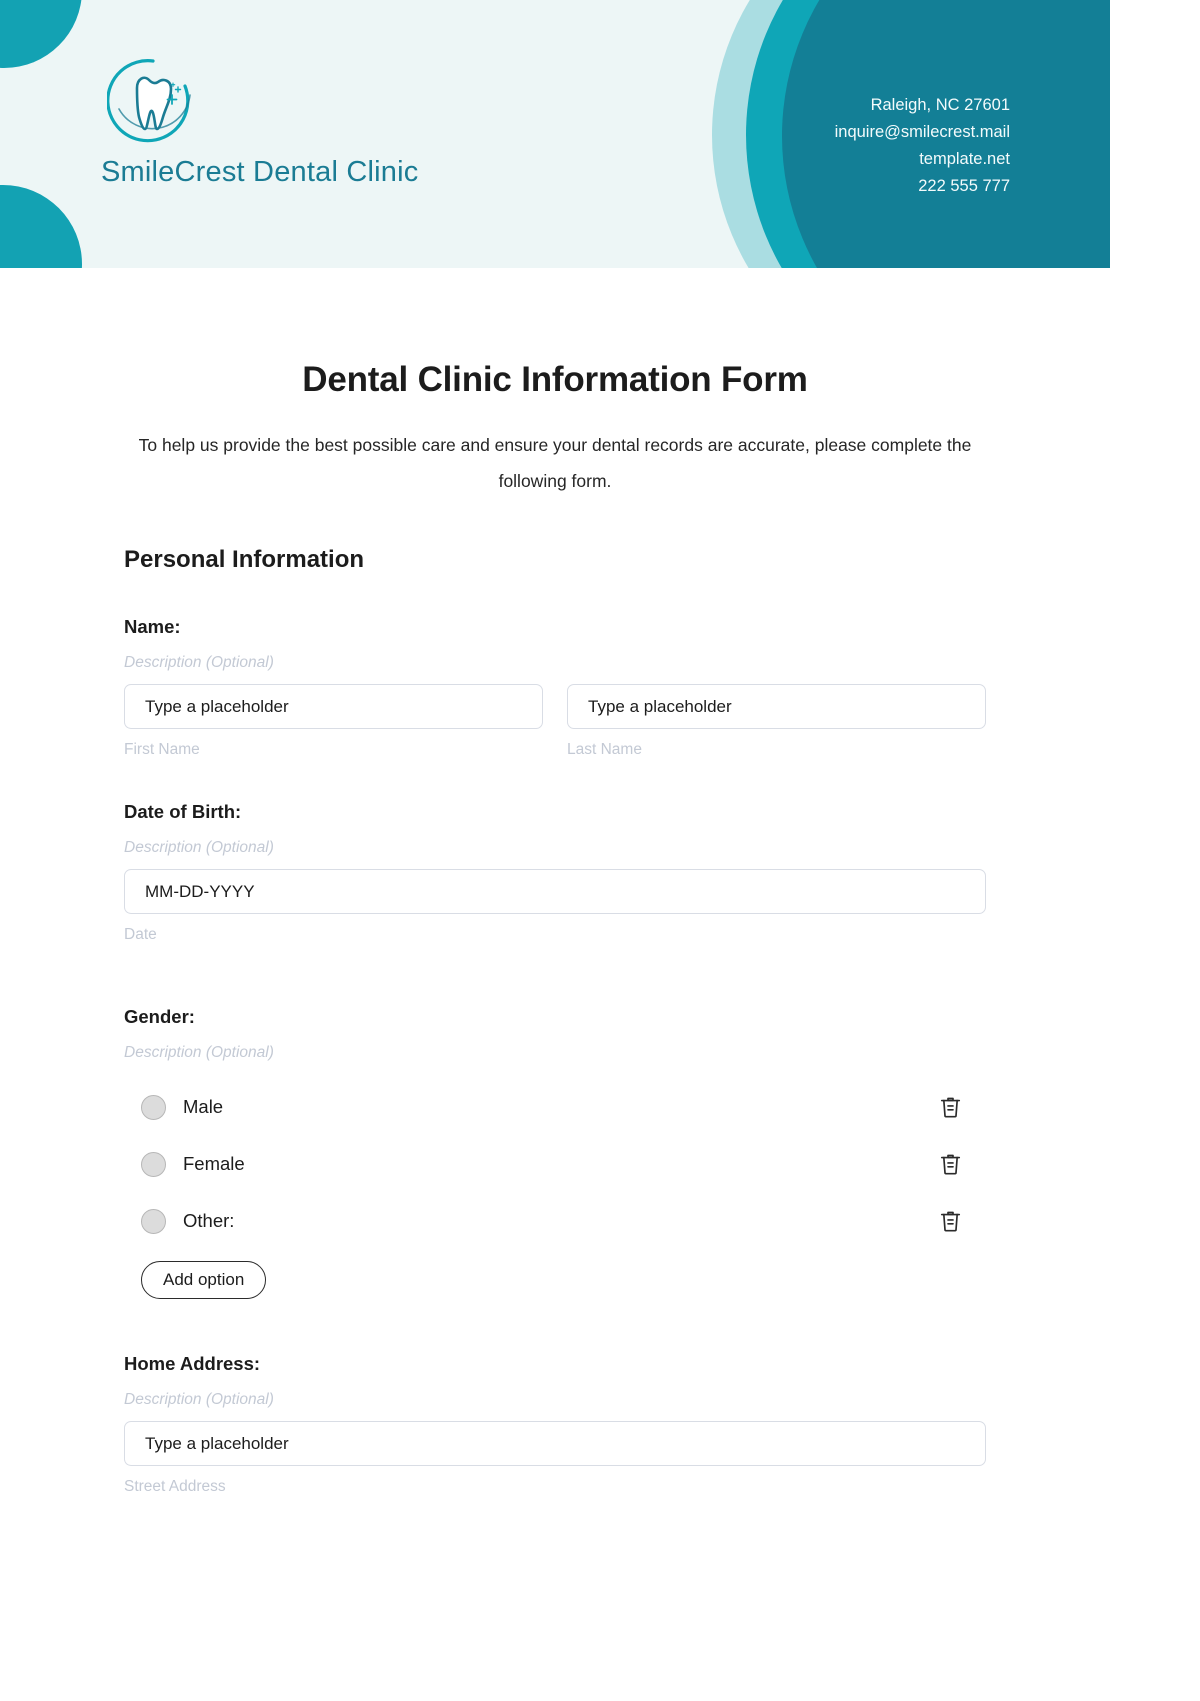 The height and width of the screenshot is (1701, 1200). Describe the element at coordinates (175, 1486) in the screenshot. I see `street-address-sub-label: Street Address` at that location.